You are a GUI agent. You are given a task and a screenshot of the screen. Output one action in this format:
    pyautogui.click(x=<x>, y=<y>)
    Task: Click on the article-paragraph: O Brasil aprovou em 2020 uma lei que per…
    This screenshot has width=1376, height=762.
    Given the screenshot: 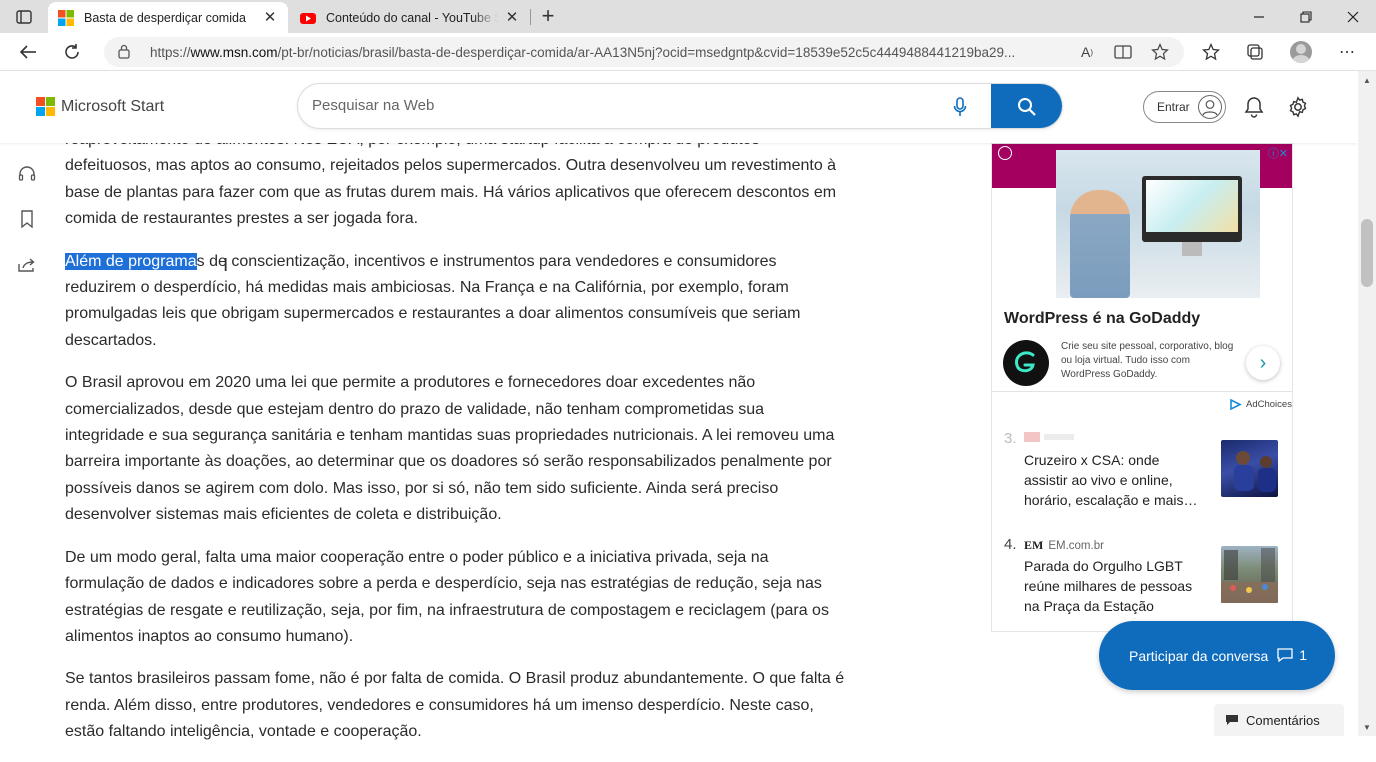 What is the action you would take?
    pyautogui.click(x=450, y=449)
    